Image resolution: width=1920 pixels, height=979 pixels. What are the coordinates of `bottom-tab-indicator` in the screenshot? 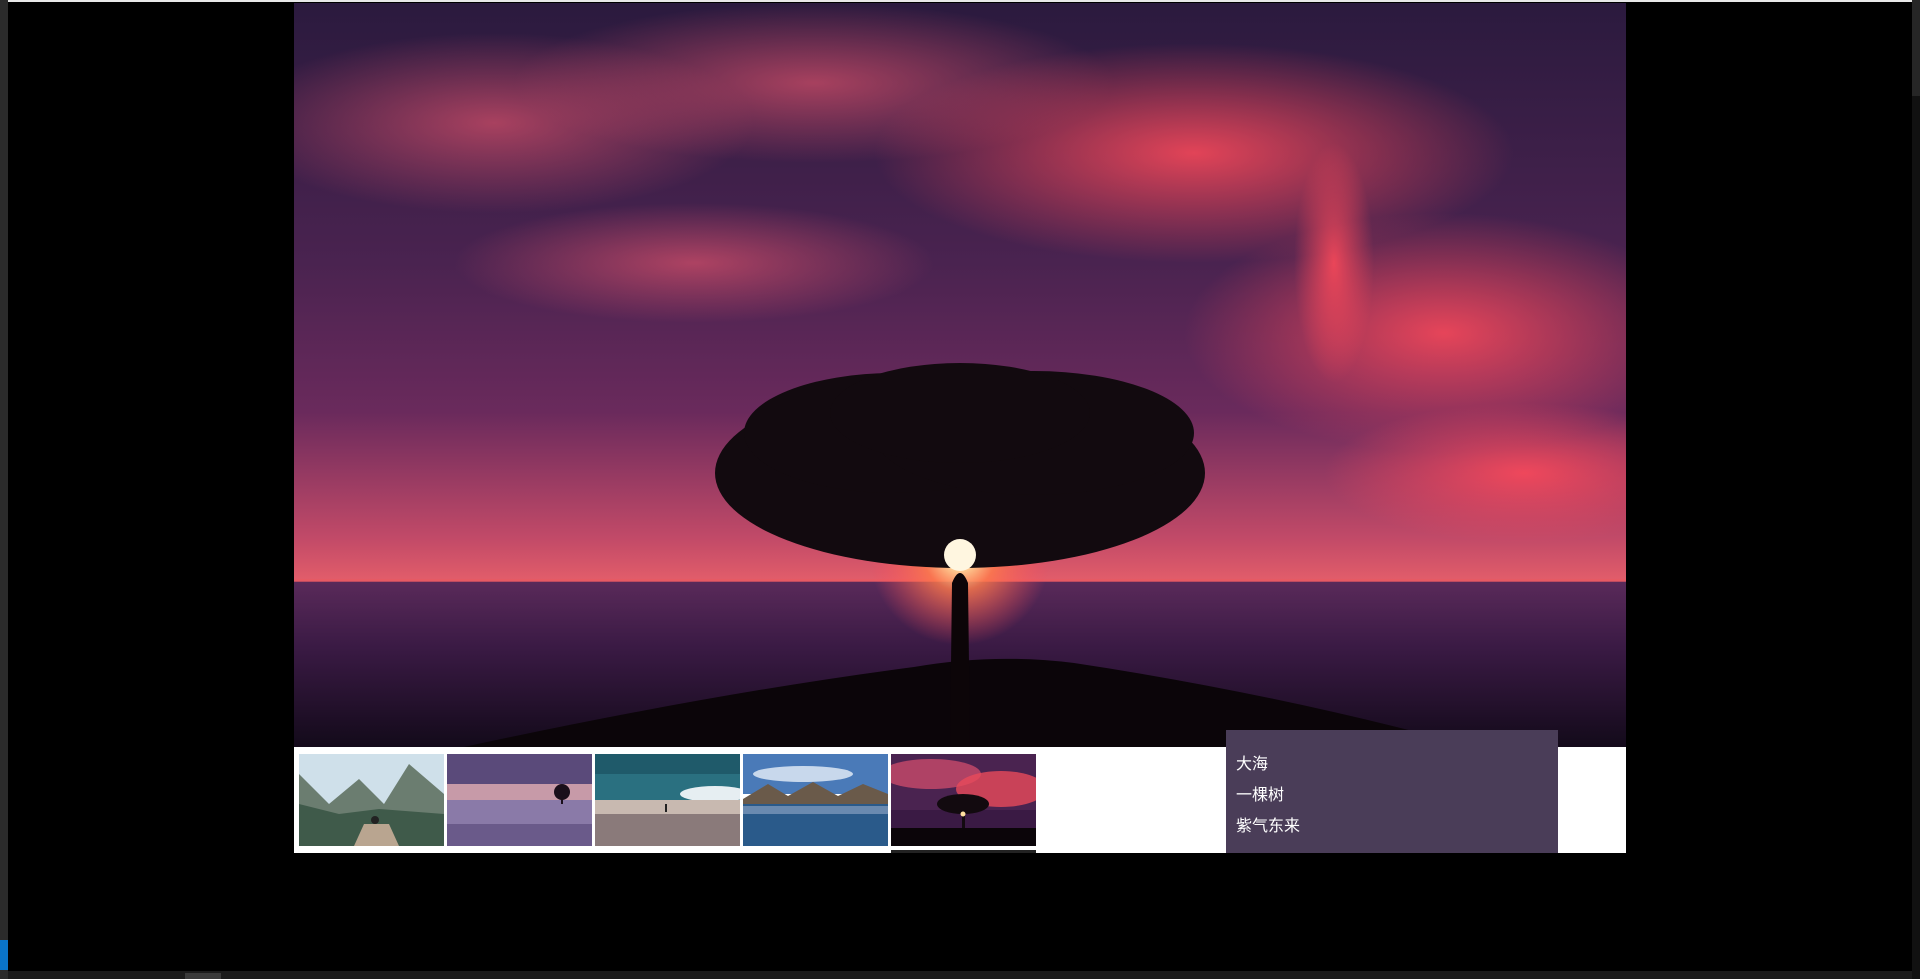 It's located at (203, 976).